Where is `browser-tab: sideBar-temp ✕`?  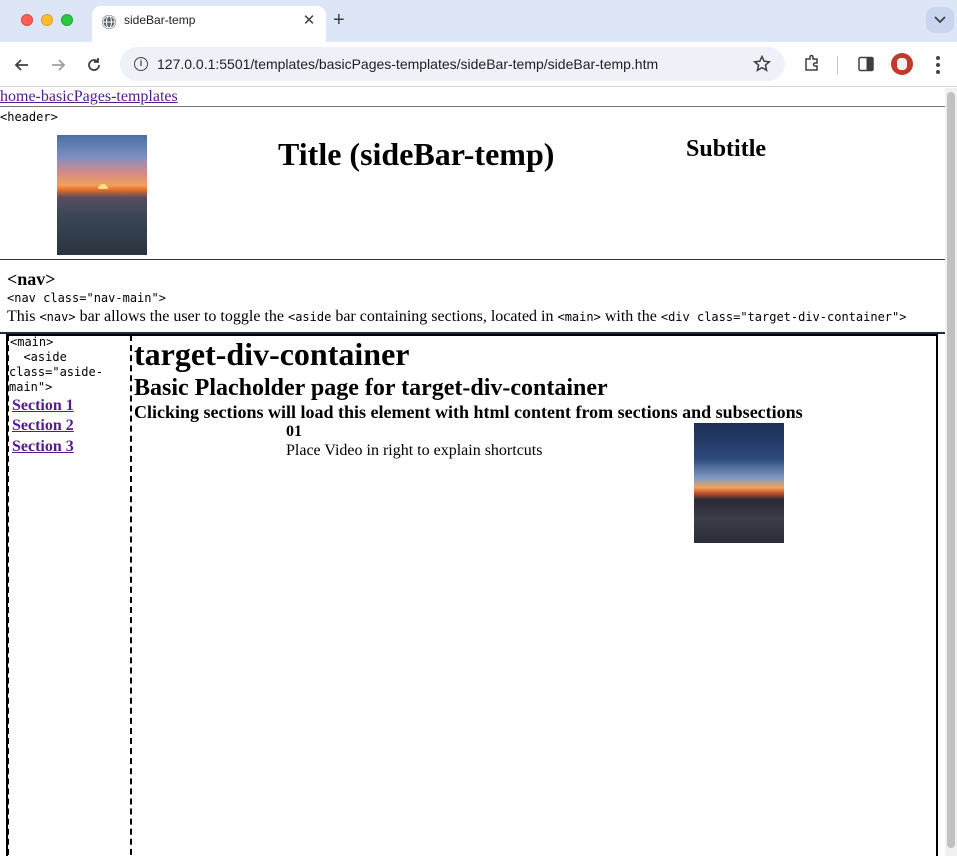 browser-tab: sideBar-temp ✕ is located at coordinates (209, 24).